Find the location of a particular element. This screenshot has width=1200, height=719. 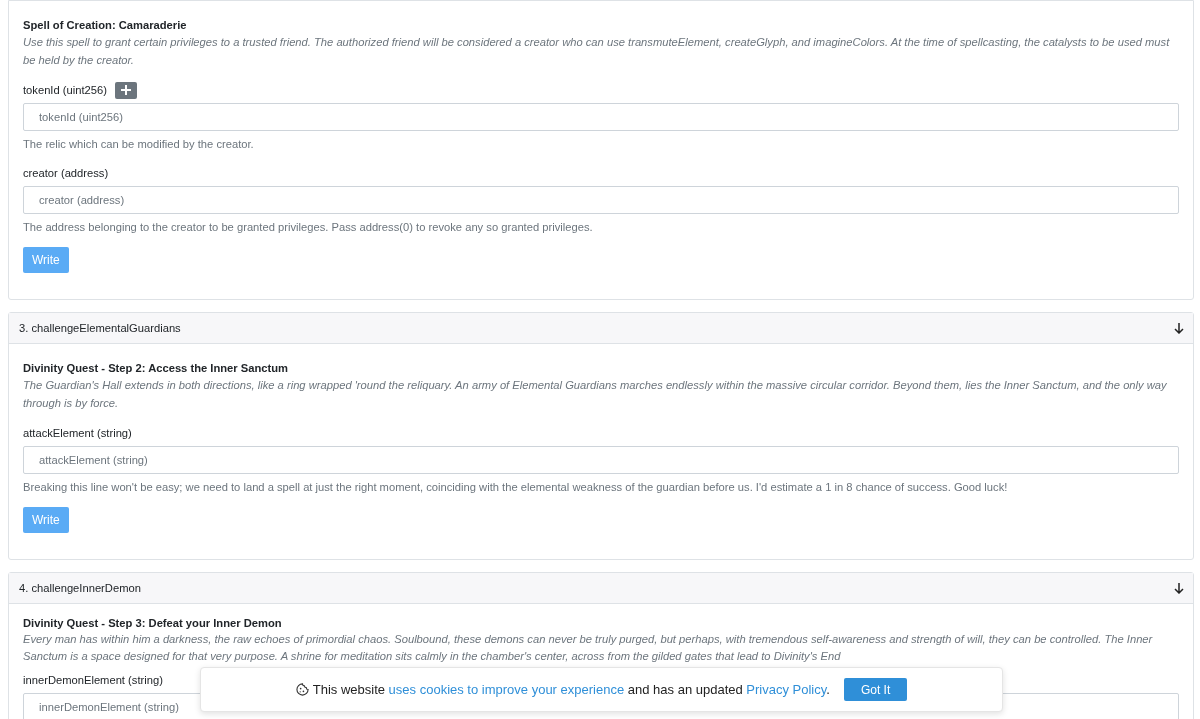

input-field: attackElement (string) is located at coordinates (601, 460).